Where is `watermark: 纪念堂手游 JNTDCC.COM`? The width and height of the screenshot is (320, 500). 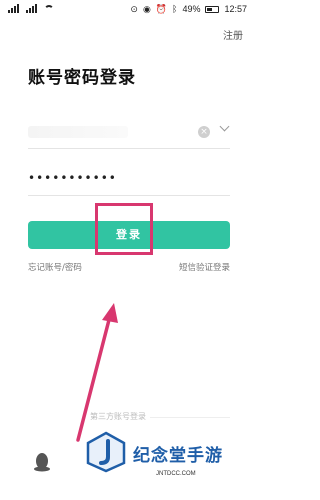 watermark: 纪念堂手游 JNTDCC.COM is located at coordinates (166, 460).